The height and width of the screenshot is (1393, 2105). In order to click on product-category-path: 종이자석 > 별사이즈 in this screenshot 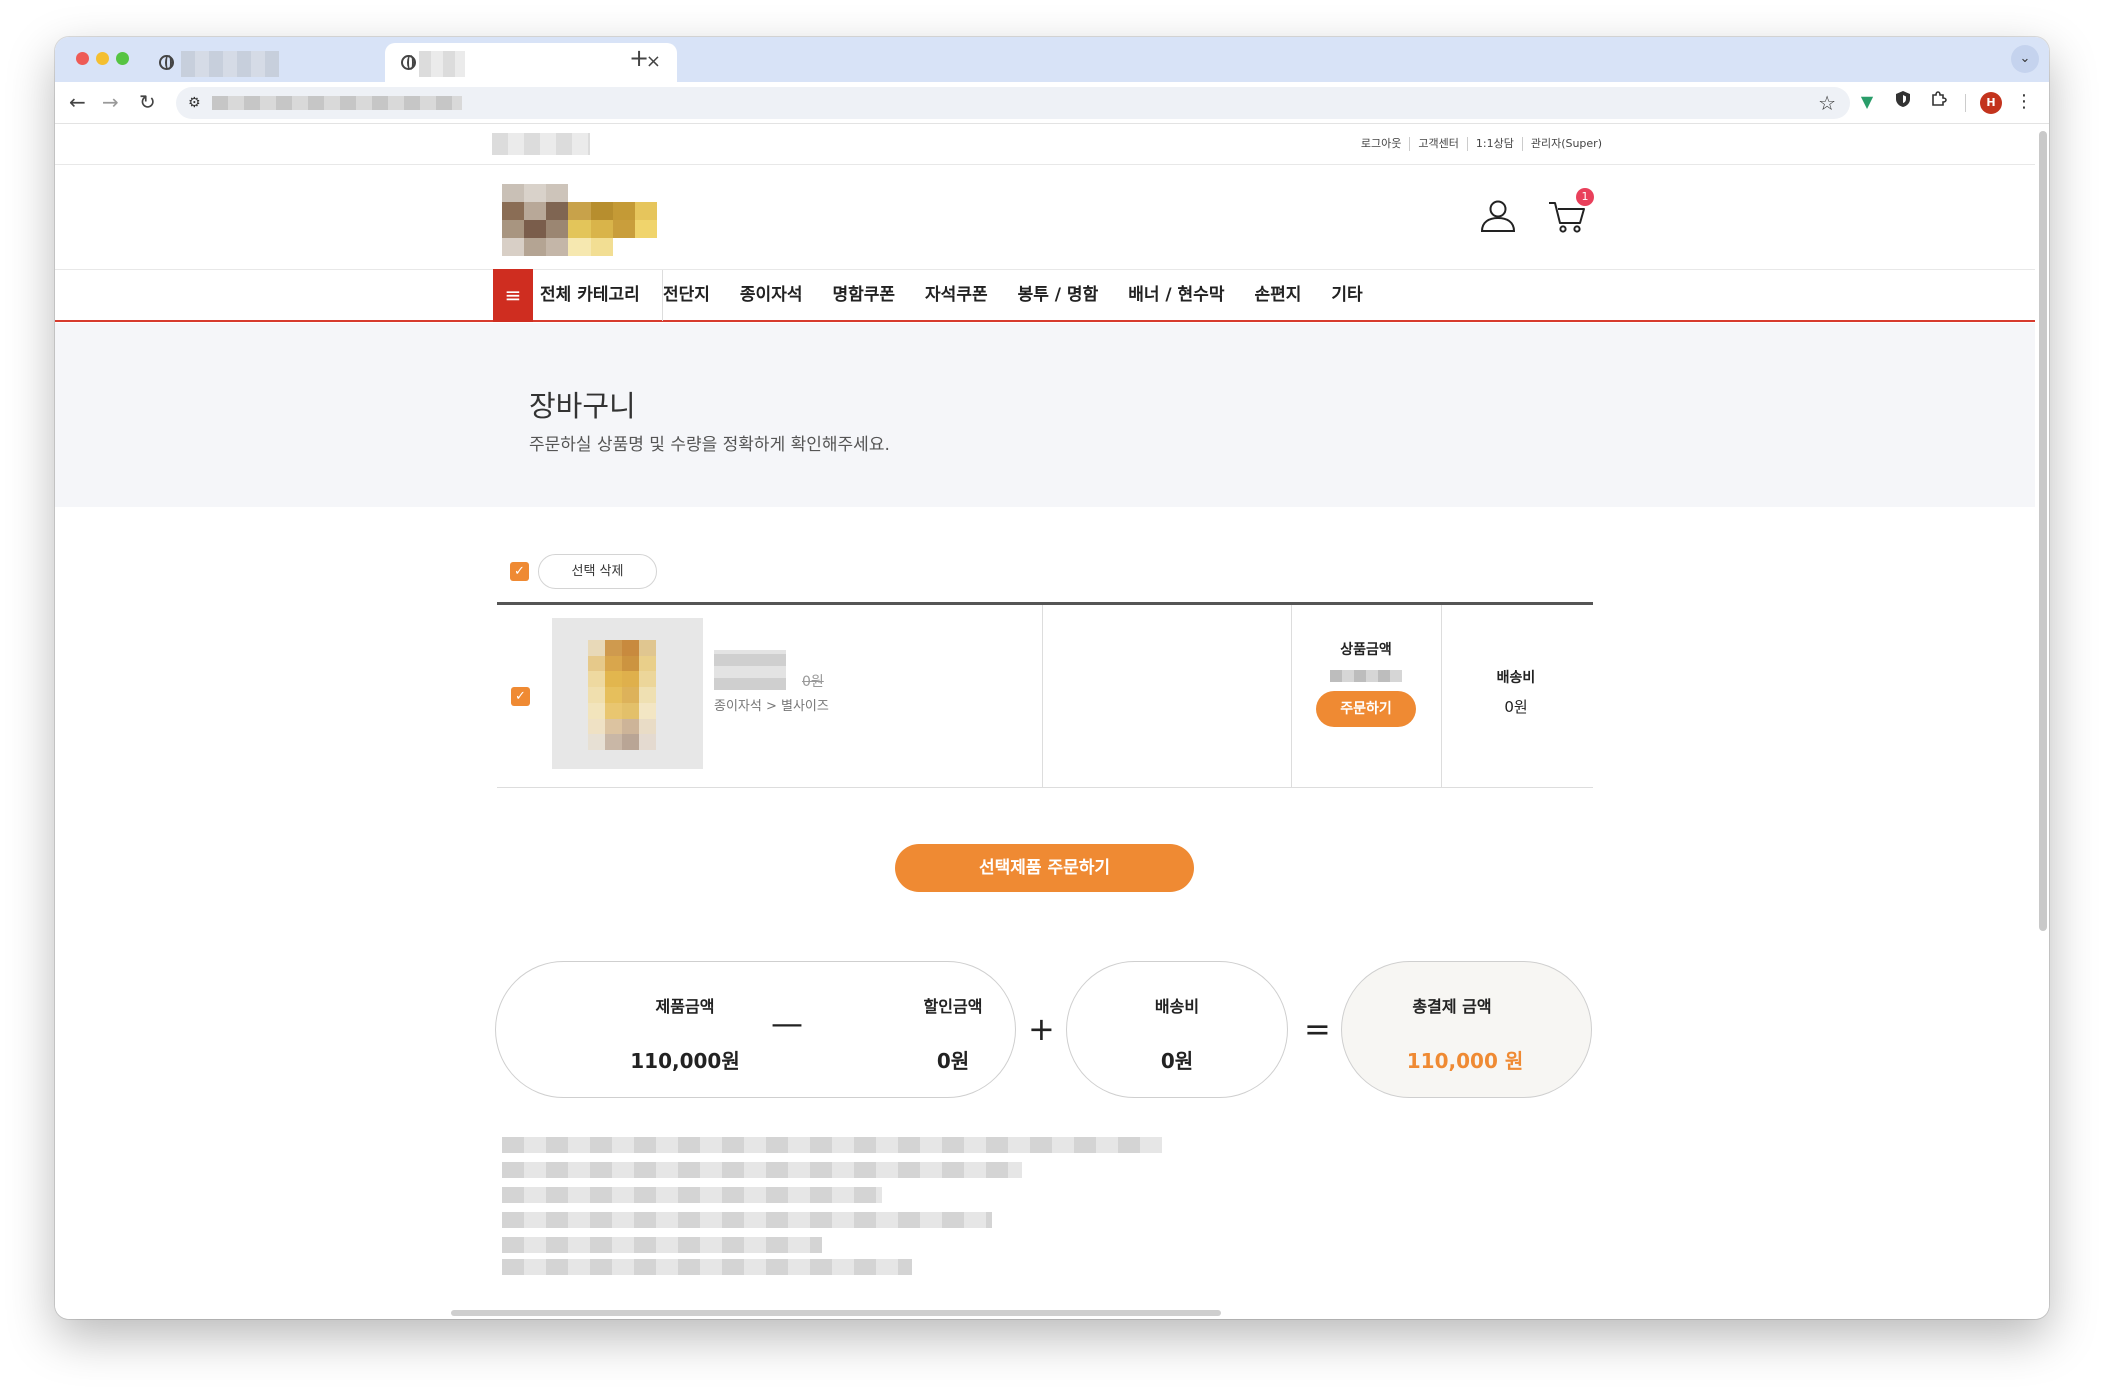, I will do `click(771, 706)`.